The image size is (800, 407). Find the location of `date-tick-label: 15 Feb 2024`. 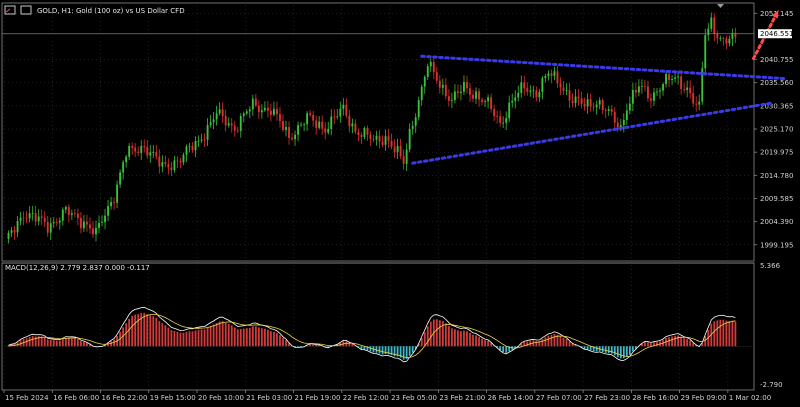

date-tick-label: 15 Feb 2024 is located at coordinates (27, 398).